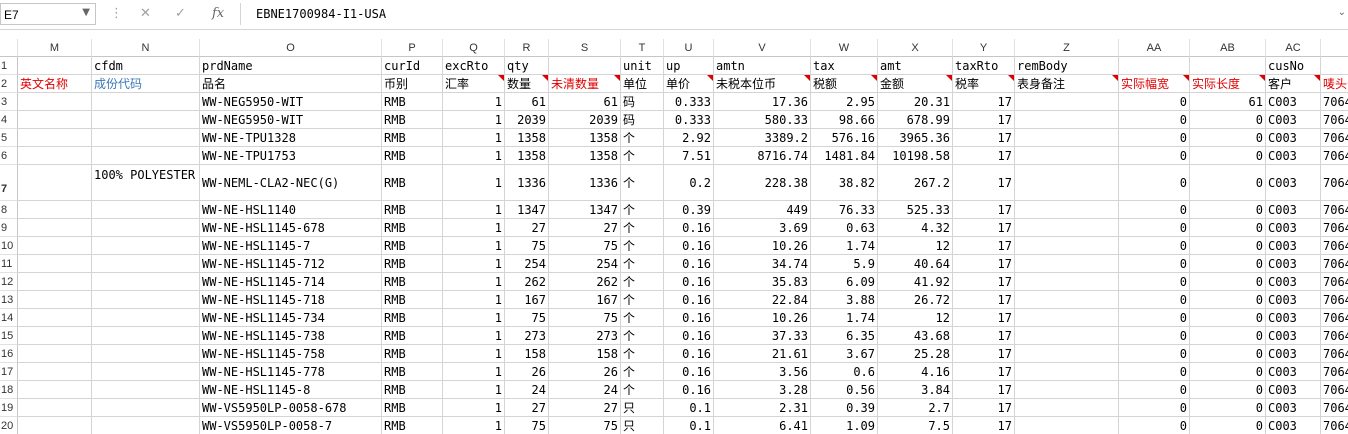 The width and height of the screenshot is (1348, 434). I want to click on header-cell: 表身备注, so click(1067, 84).